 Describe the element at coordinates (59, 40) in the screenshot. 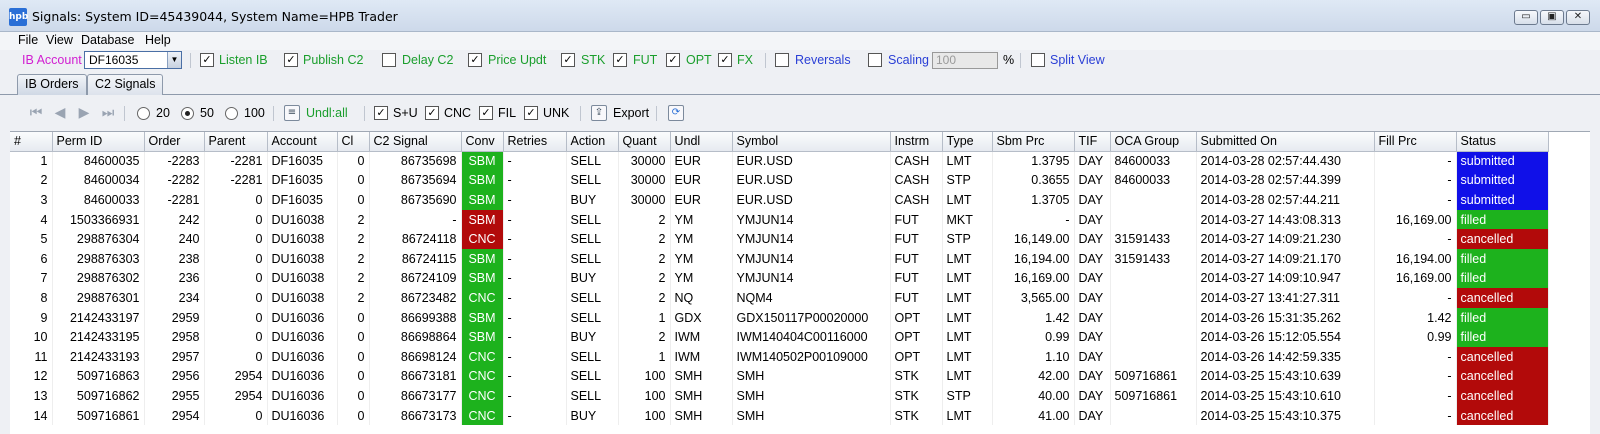

I see `menu-view: View` at that location.